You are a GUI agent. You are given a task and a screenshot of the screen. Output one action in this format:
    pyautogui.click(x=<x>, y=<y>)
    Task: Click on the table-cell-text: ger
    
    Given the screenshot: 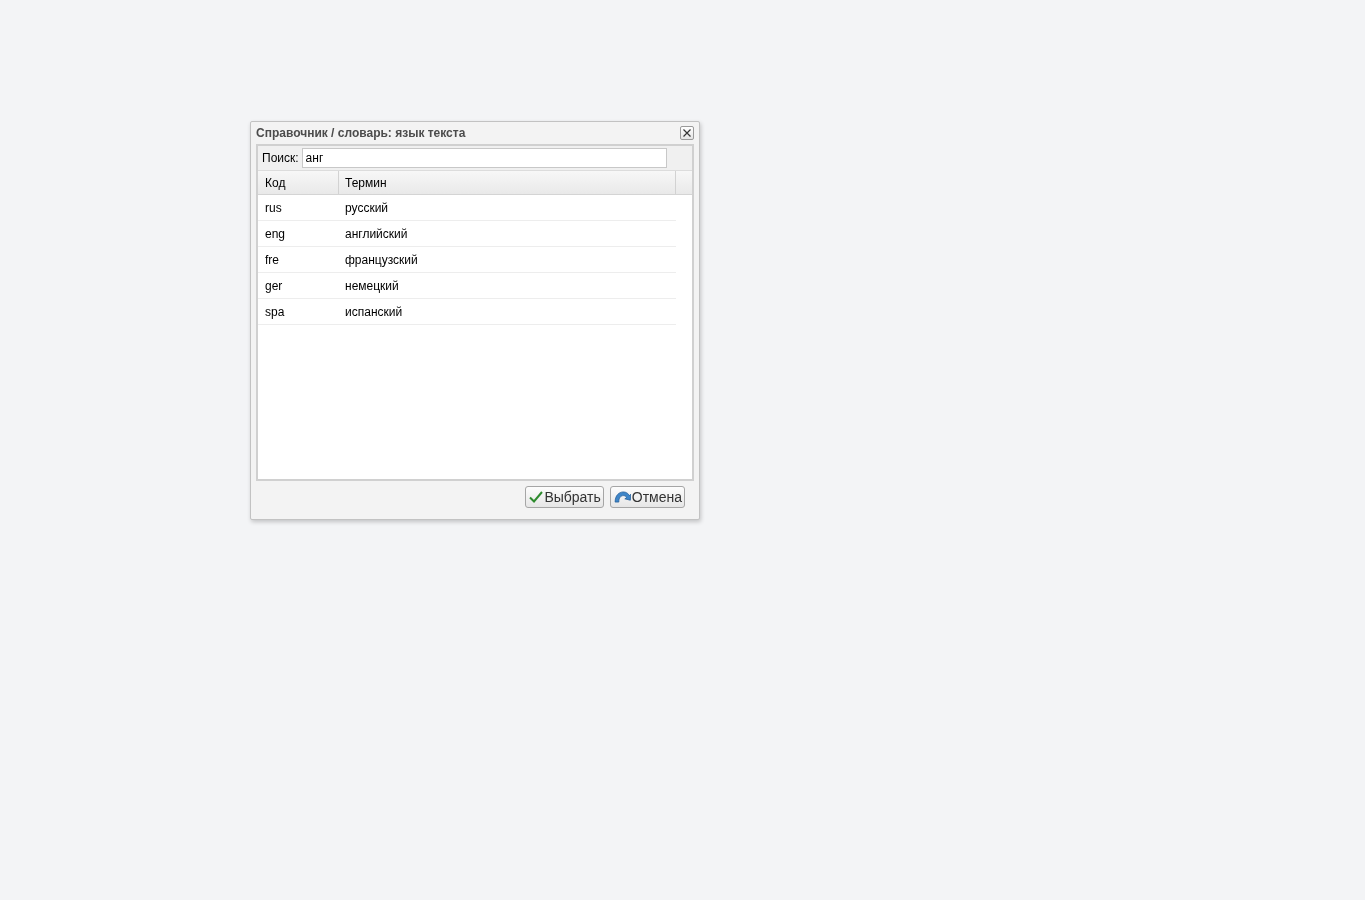 What is the action you would take?
    pyautogui.click(x=274, y=285)
    